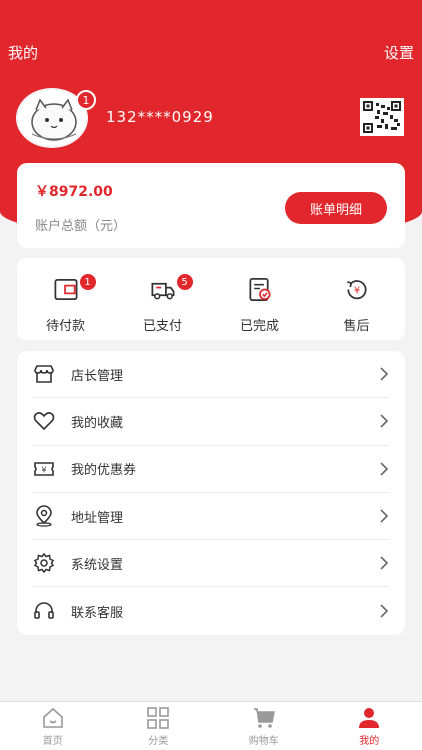 This screenshot has width=422, height=750. Describe the element at coordinates (52, 741) in the screenshot. I see `nav-label: 首页` at that location.